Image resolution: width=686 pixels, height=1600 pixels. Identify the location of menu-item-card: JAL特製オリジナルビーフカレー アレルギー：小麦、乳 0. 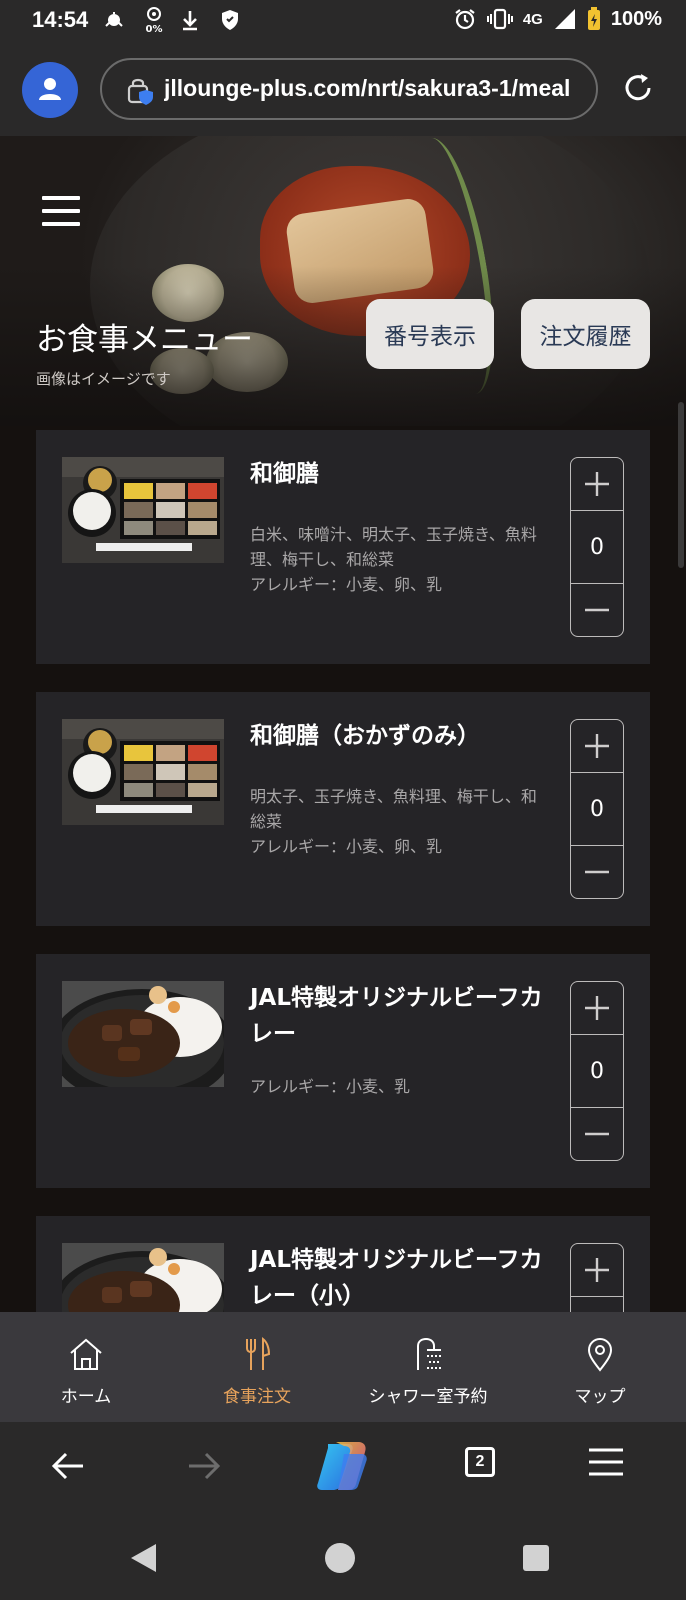
(343, 1071).